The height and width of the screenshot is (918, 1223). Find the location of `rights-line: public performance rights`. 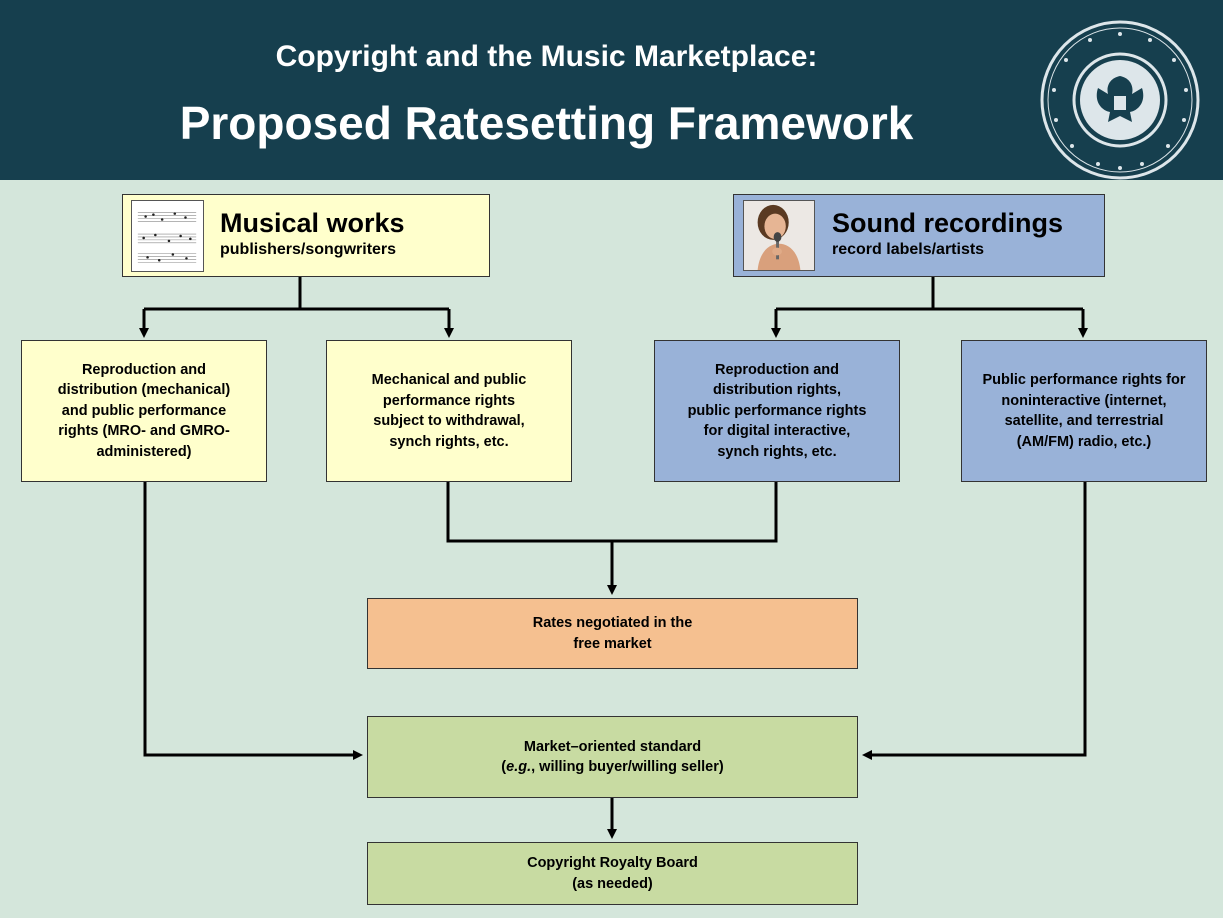

rights-line: public performance rights is located at coordinates (777, 410).